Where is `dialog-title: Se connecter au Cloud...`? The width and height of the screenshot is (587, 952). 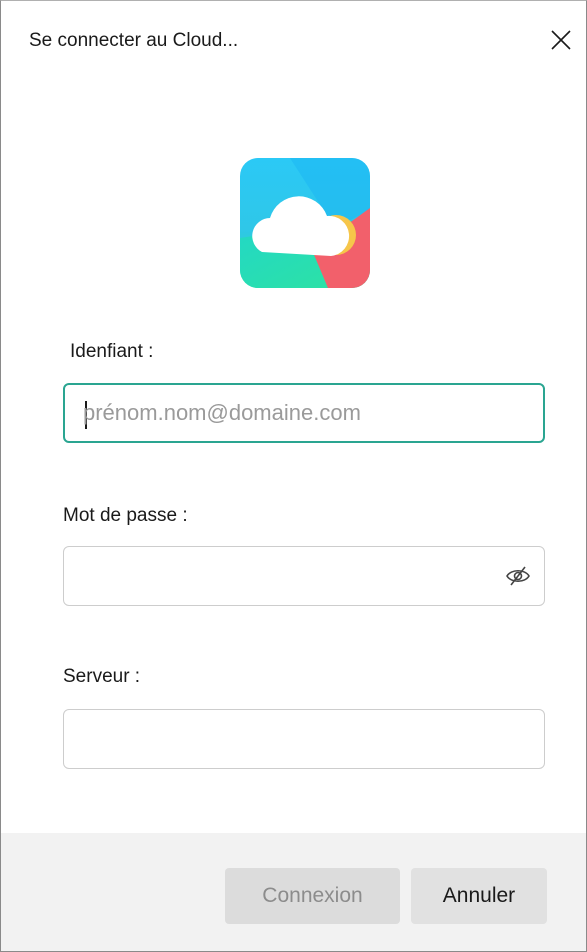 dialog-title: Se connecter au Cloud... is located at coordinates (134, 40).